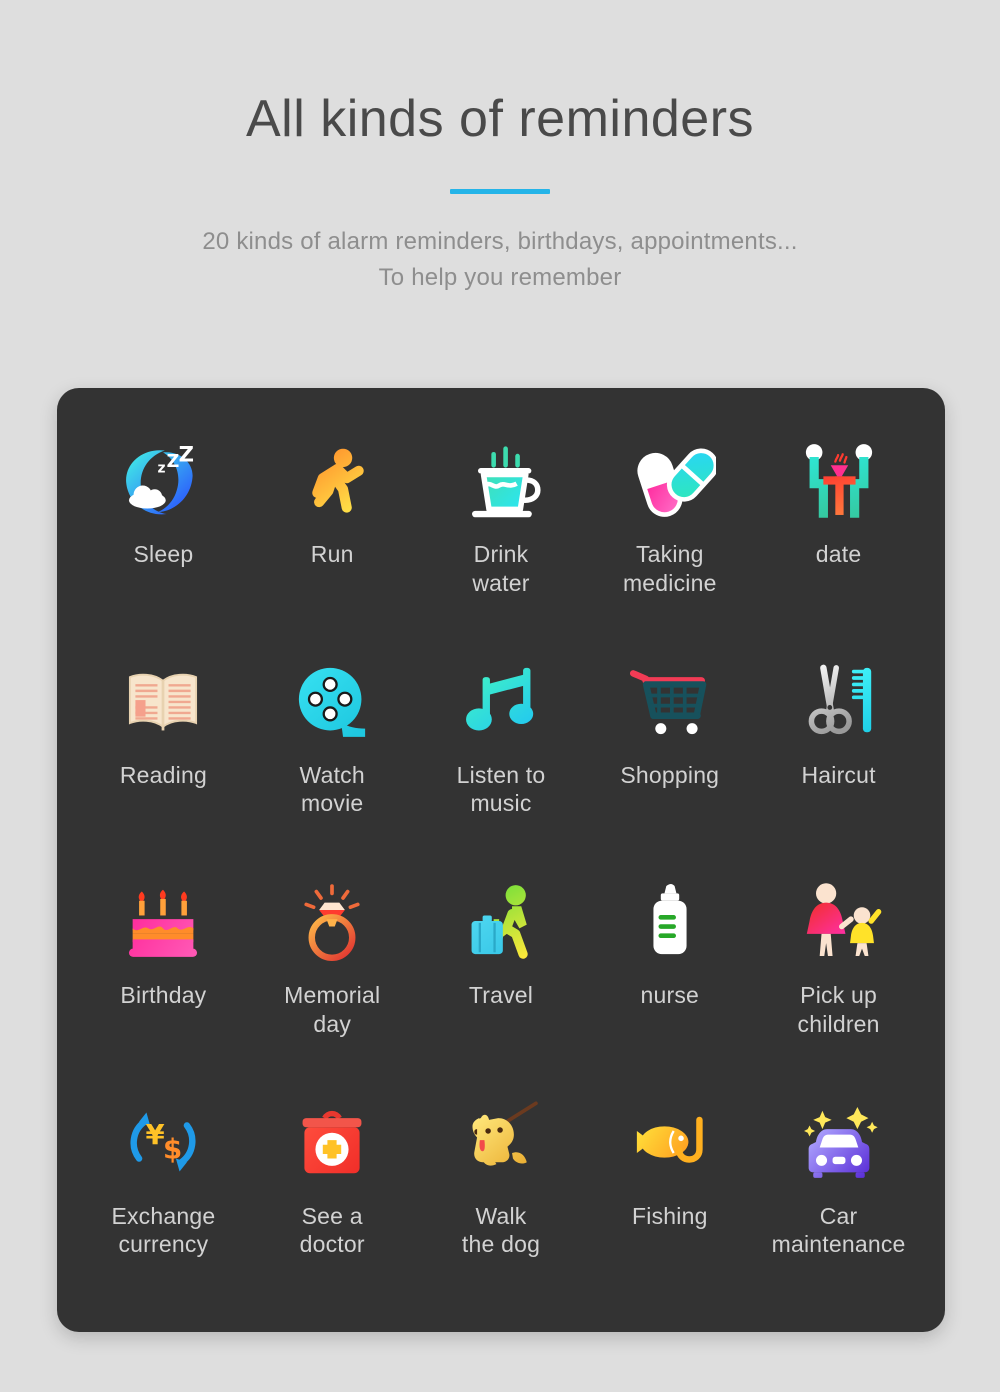  What do you see at coordinates (162, 469) in the screenshot?
I see `svg-text: z` at bounding box center [162, 469].